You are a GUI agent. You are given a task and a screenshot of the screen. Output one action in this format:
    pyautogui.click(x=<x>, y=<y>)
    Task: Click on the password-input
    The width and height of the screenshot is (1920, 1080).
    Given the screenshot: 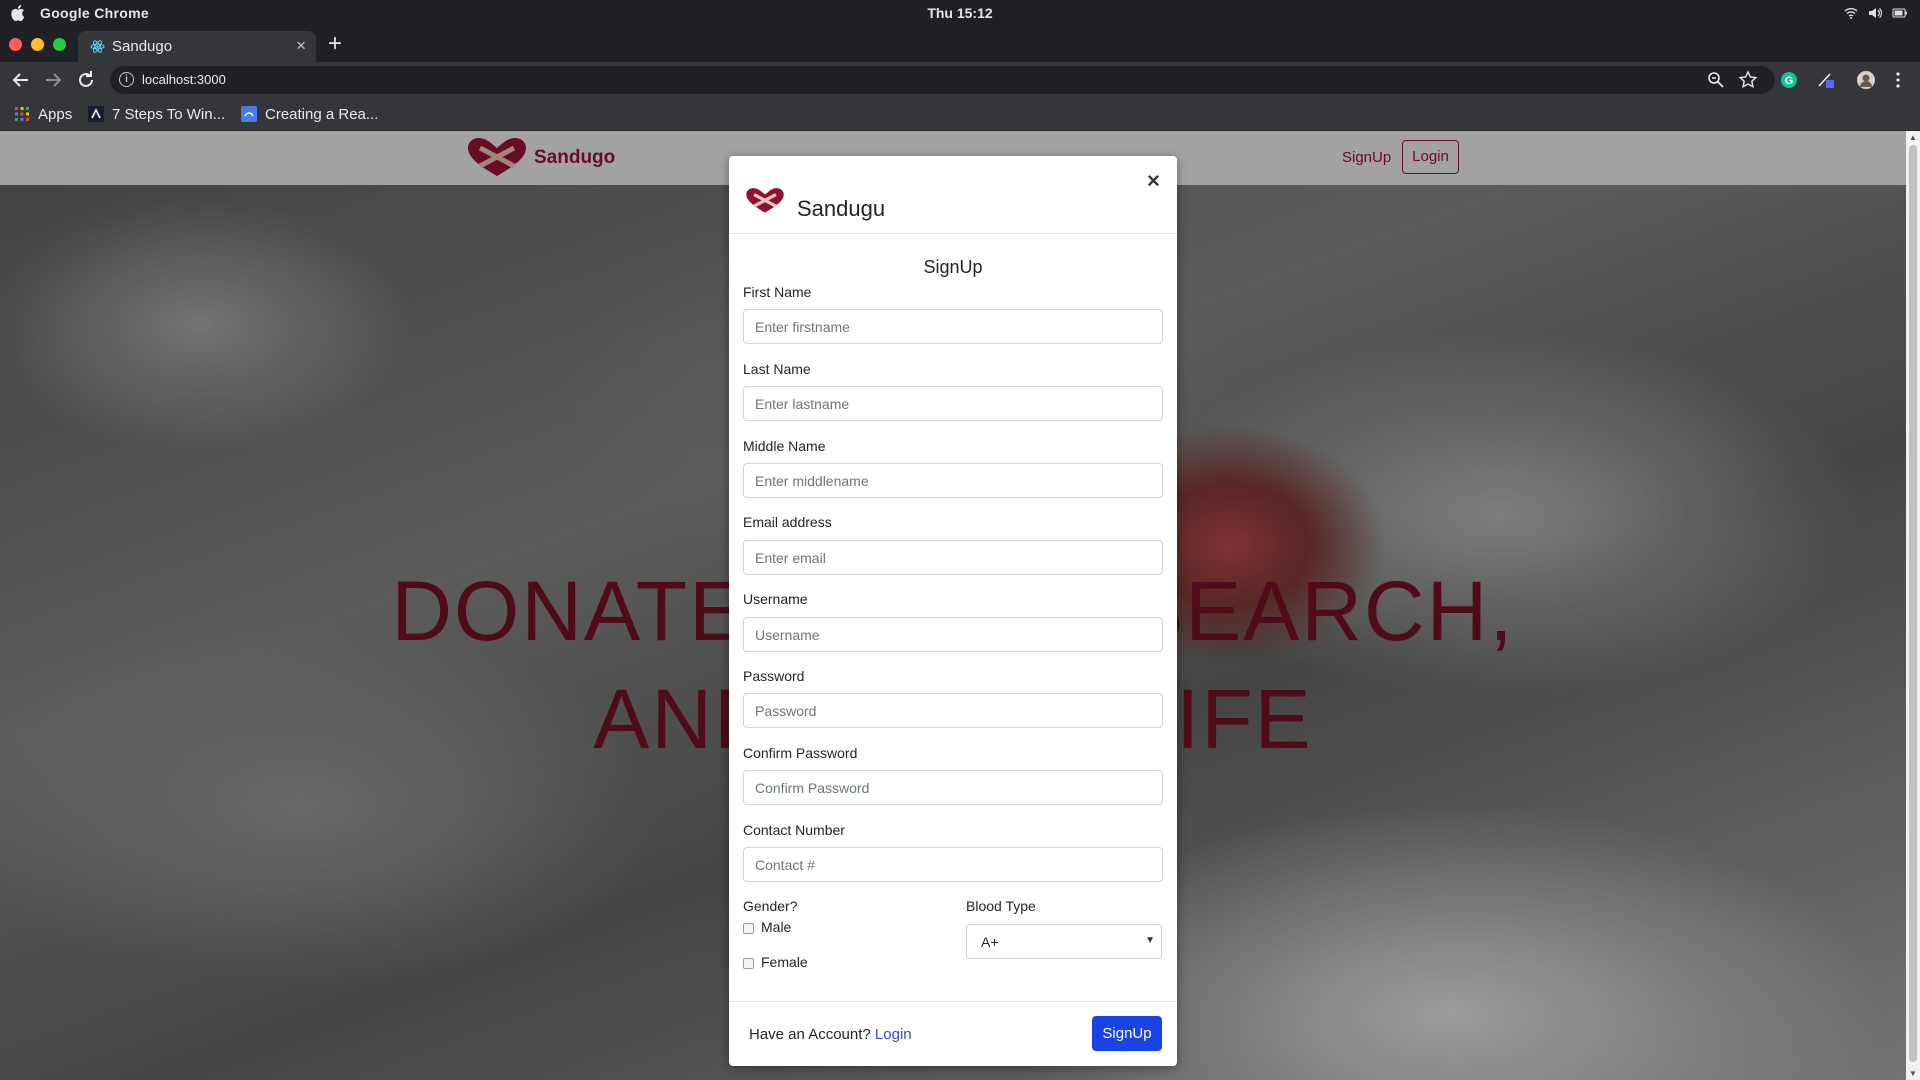 What is the action you would take?
    pyautogui.click(x=953, y=710)
    